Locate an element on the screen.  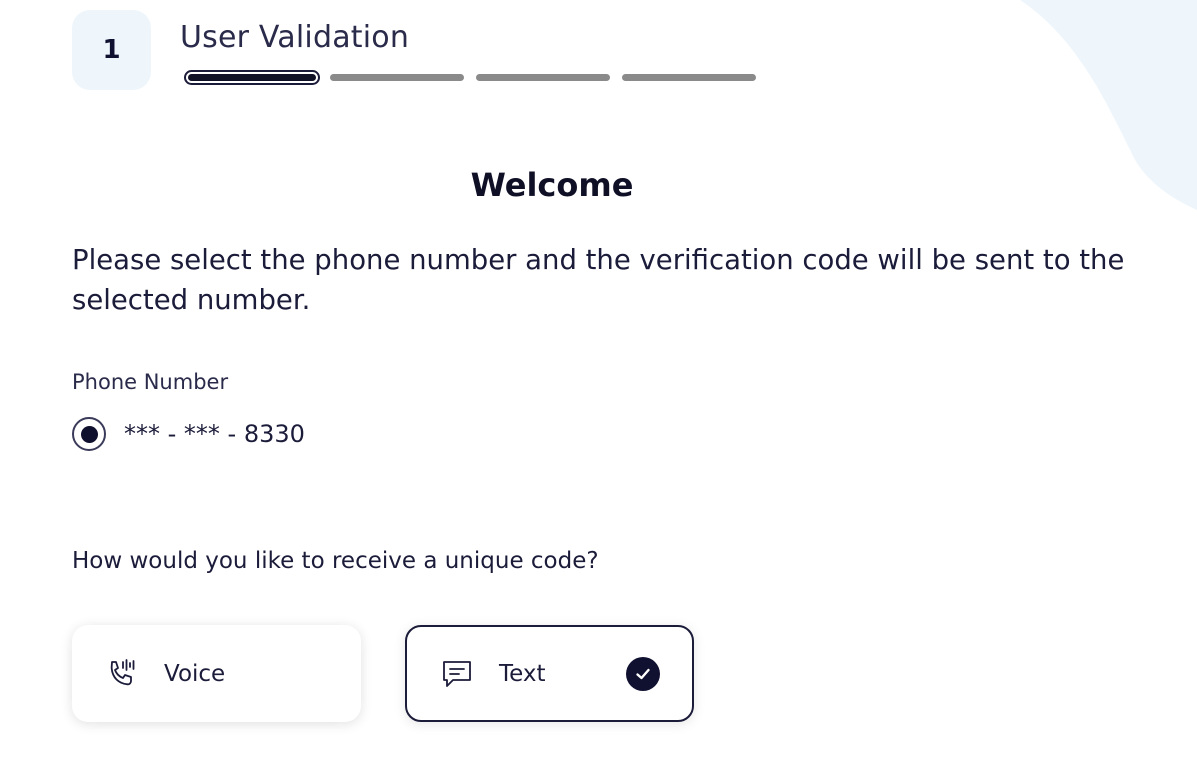
phone-voice-icon is located at coordinates (122, 671).